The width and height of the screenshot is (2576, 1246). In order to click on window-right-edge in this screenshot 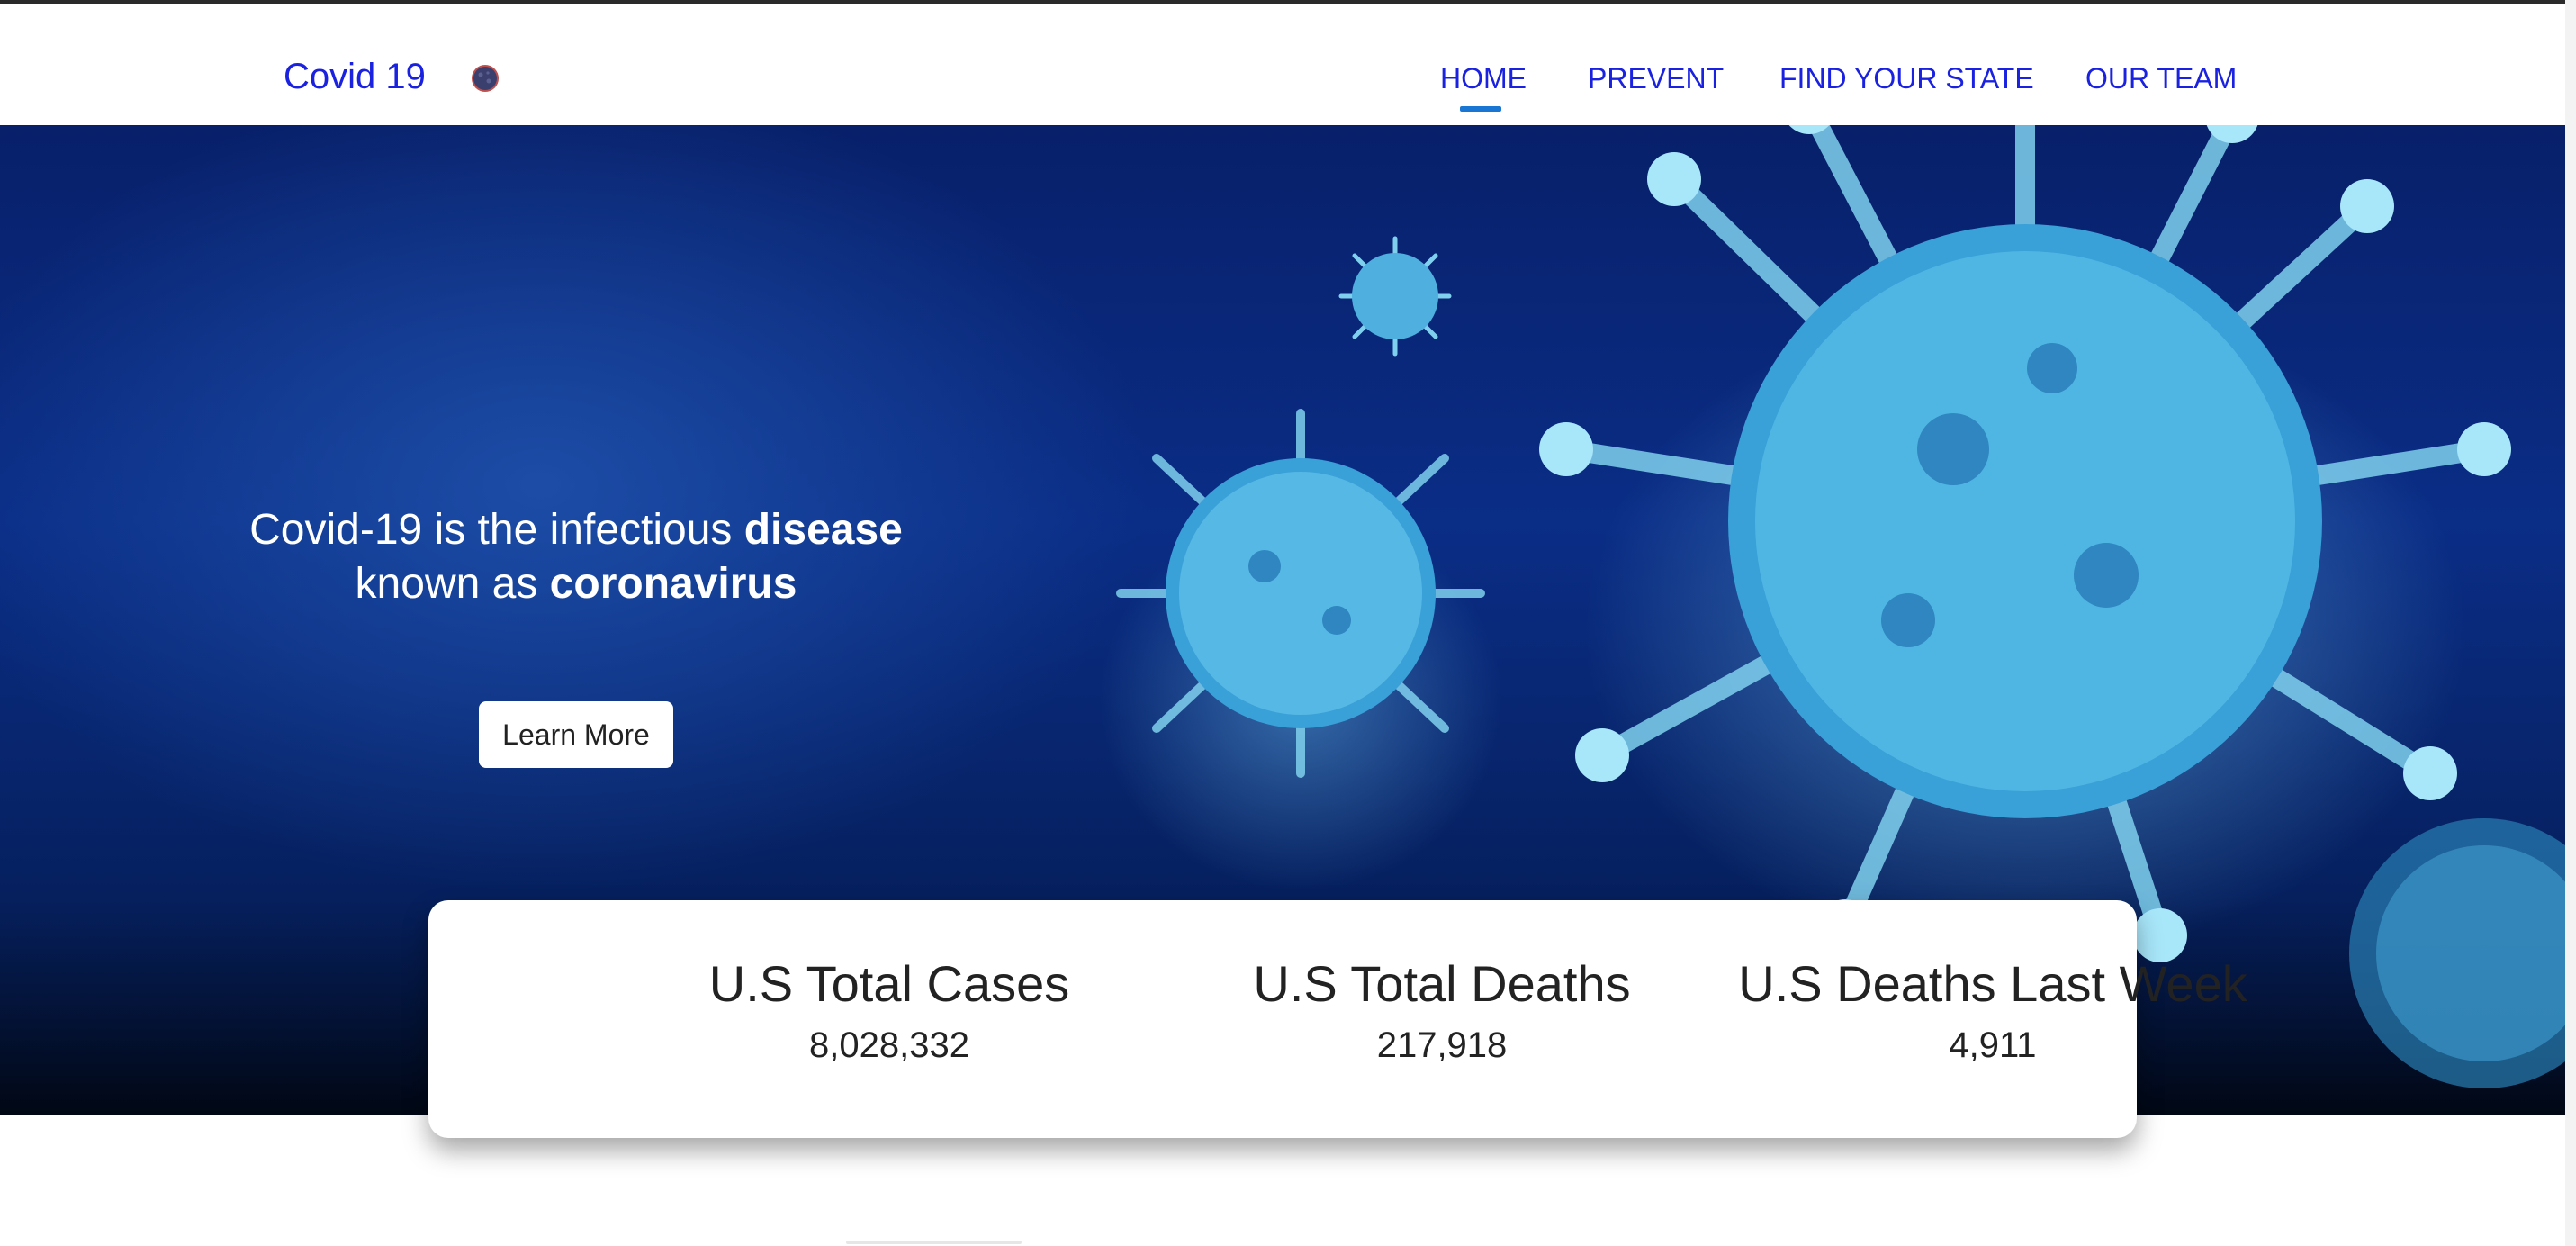, I will do `click(2570, 623)`.